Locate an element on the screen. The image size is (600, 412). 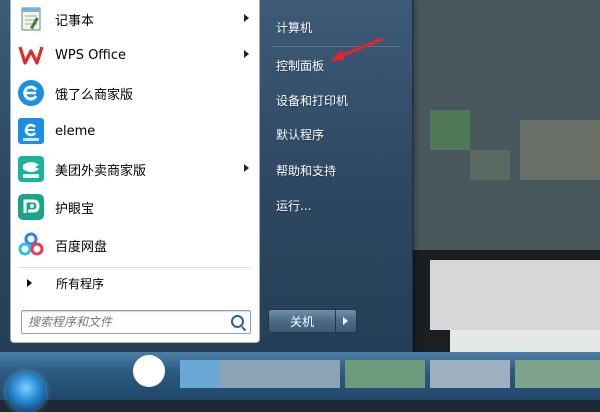
program-label: 百度网盘 is located at coordinates (81, 247).